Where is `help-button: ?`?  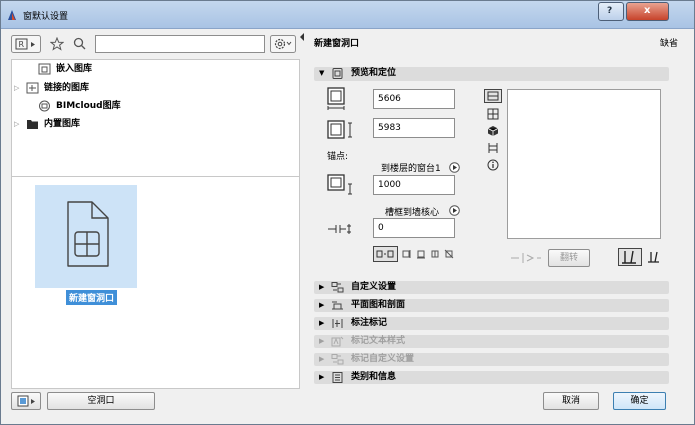
help-button: ? is located at coordinates (611, 11).